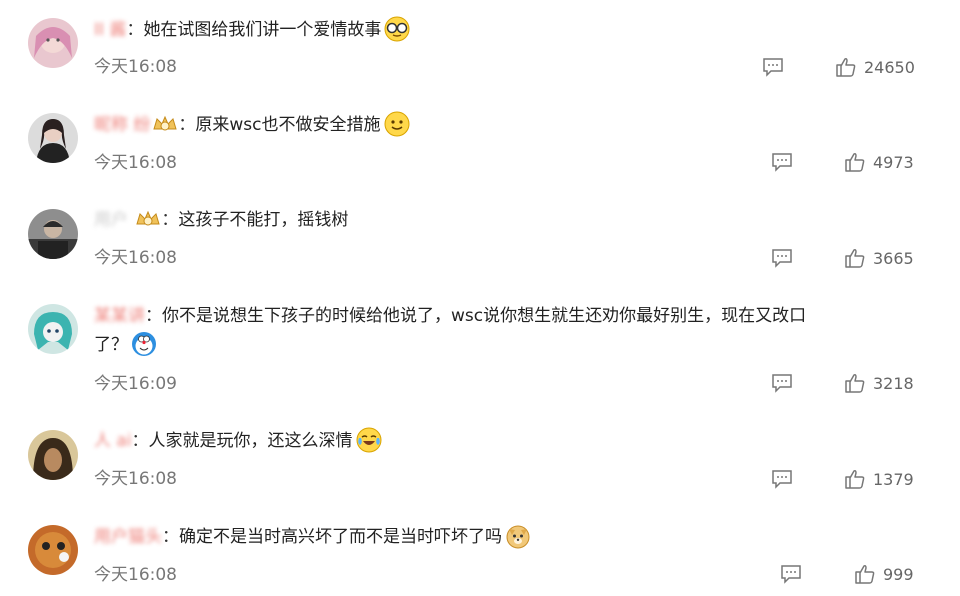  Describe the element at coordinates (113, 220) in the screenshot. I see `username: 用户` at that location.